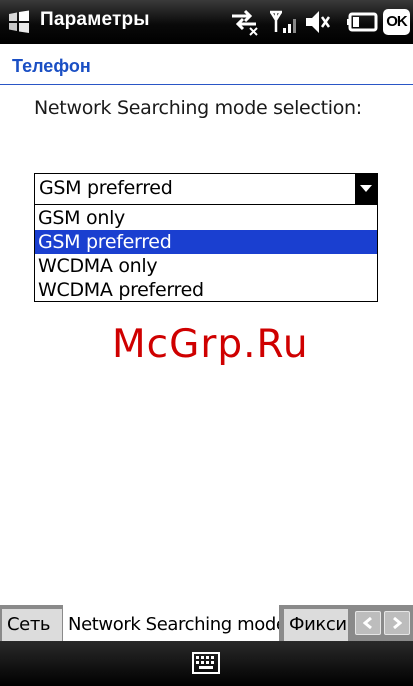 This screenshot has height=686, width=413. I want to click on tab-next-button, so click(397, 623).